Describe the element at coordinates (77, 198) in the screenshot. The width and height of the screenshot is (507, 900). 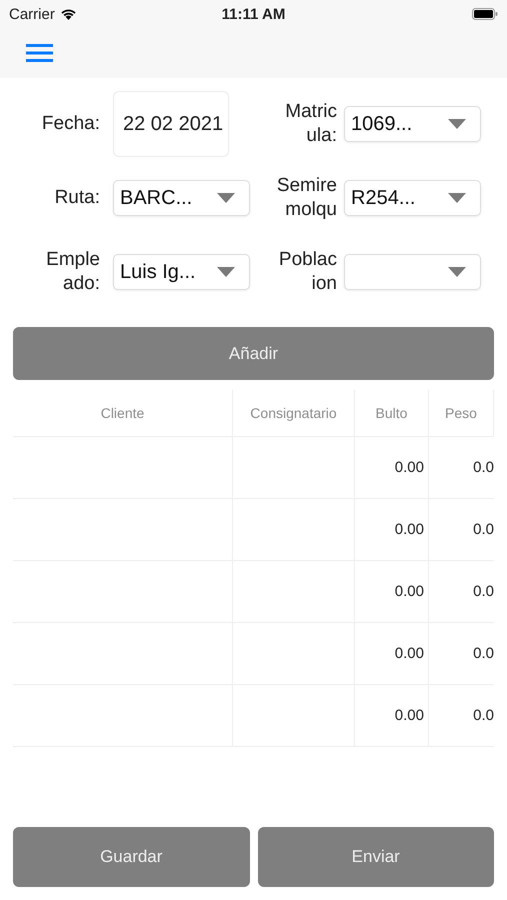
I see `field-label: Ruta:` at that location.